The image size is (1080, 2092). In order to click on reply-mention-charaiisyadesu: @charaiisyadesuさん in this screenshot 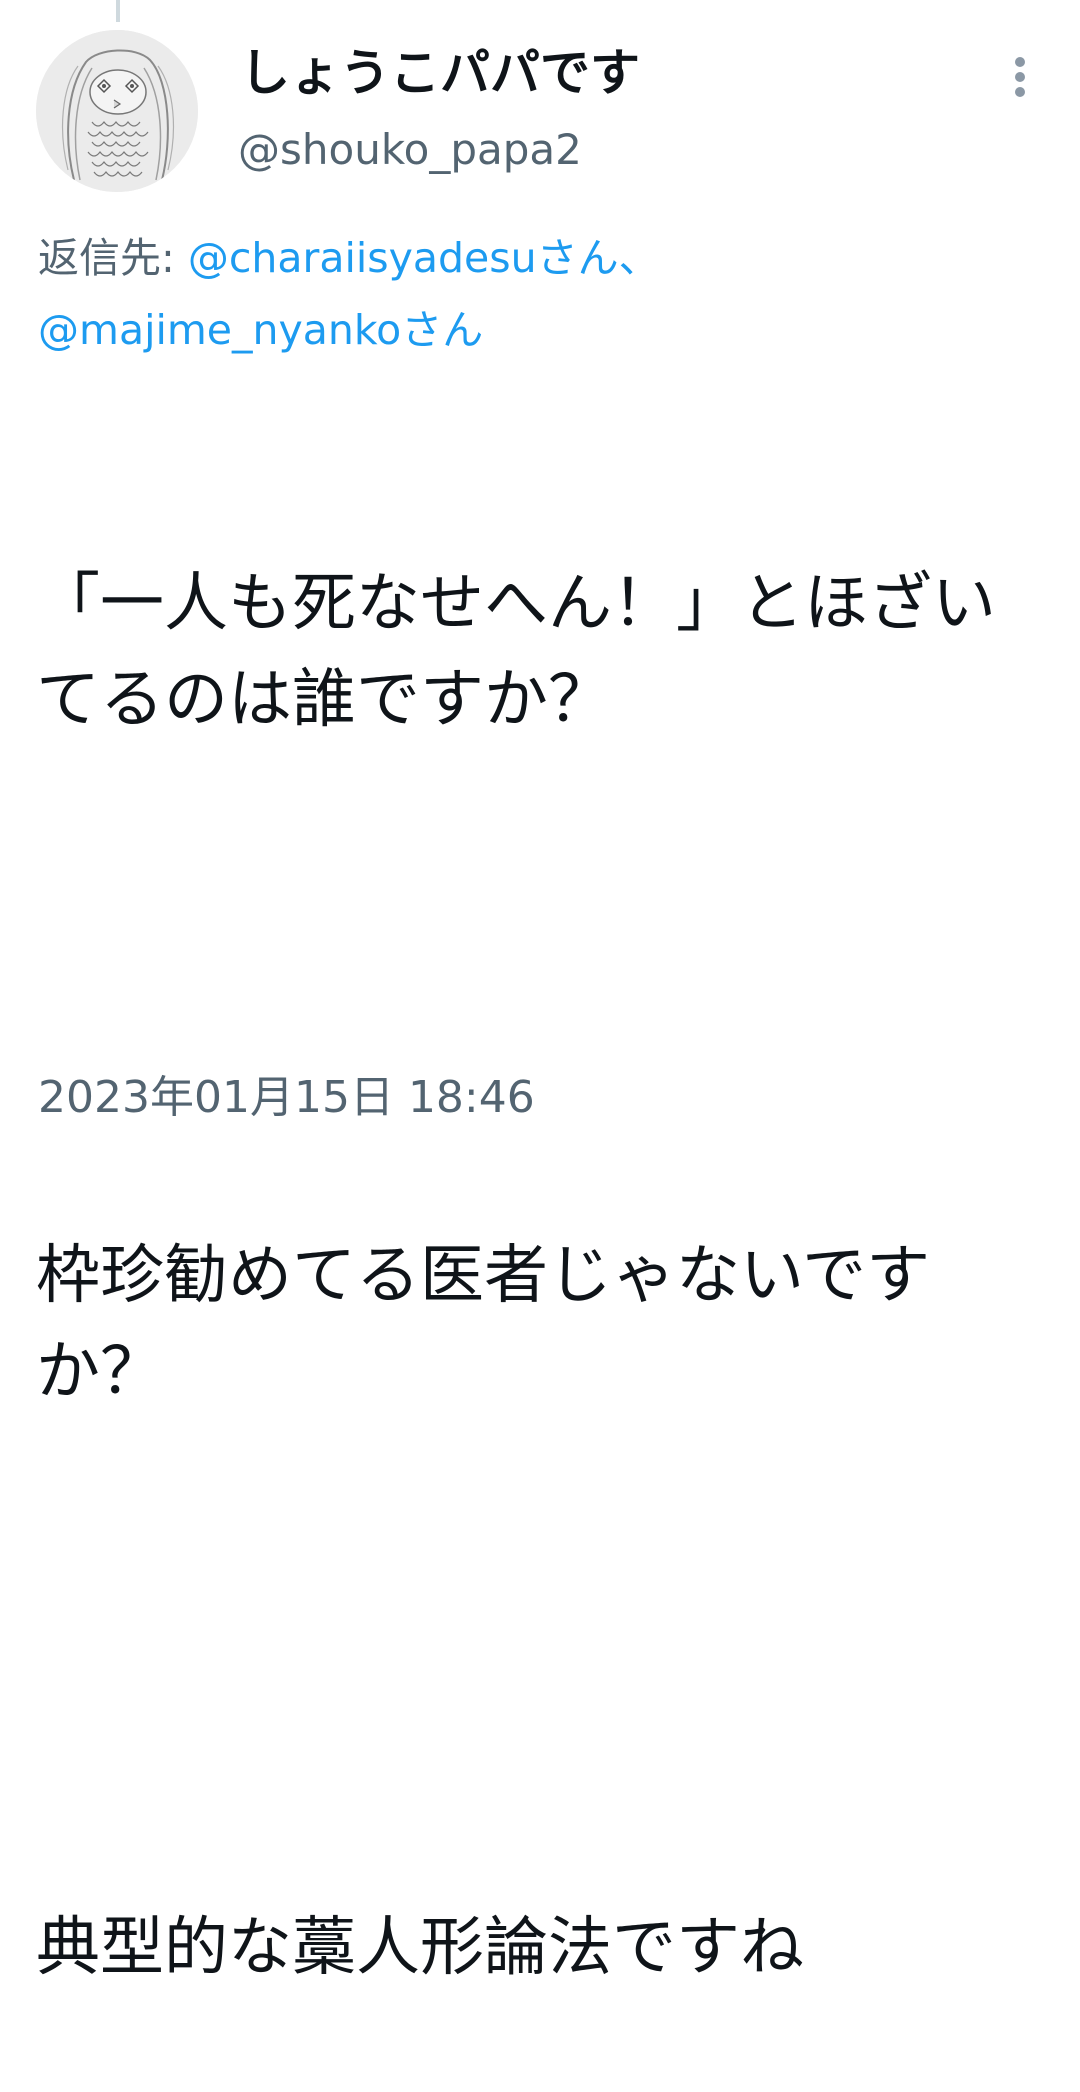, I will do `click(403, 258)`.